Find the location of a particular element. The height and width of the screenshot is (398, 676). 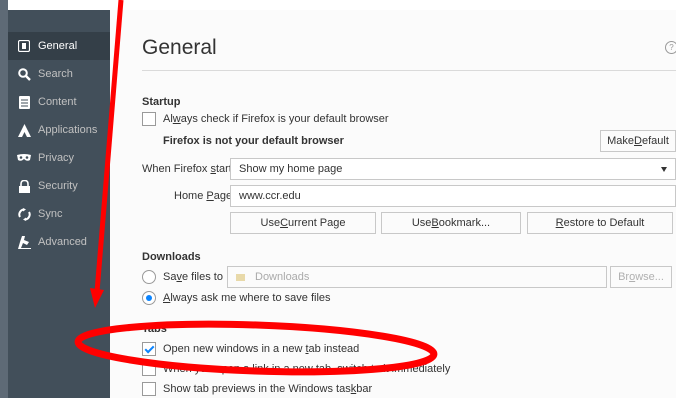

startup-behavior-select: Show my home page is located at coordinates (453, 169).